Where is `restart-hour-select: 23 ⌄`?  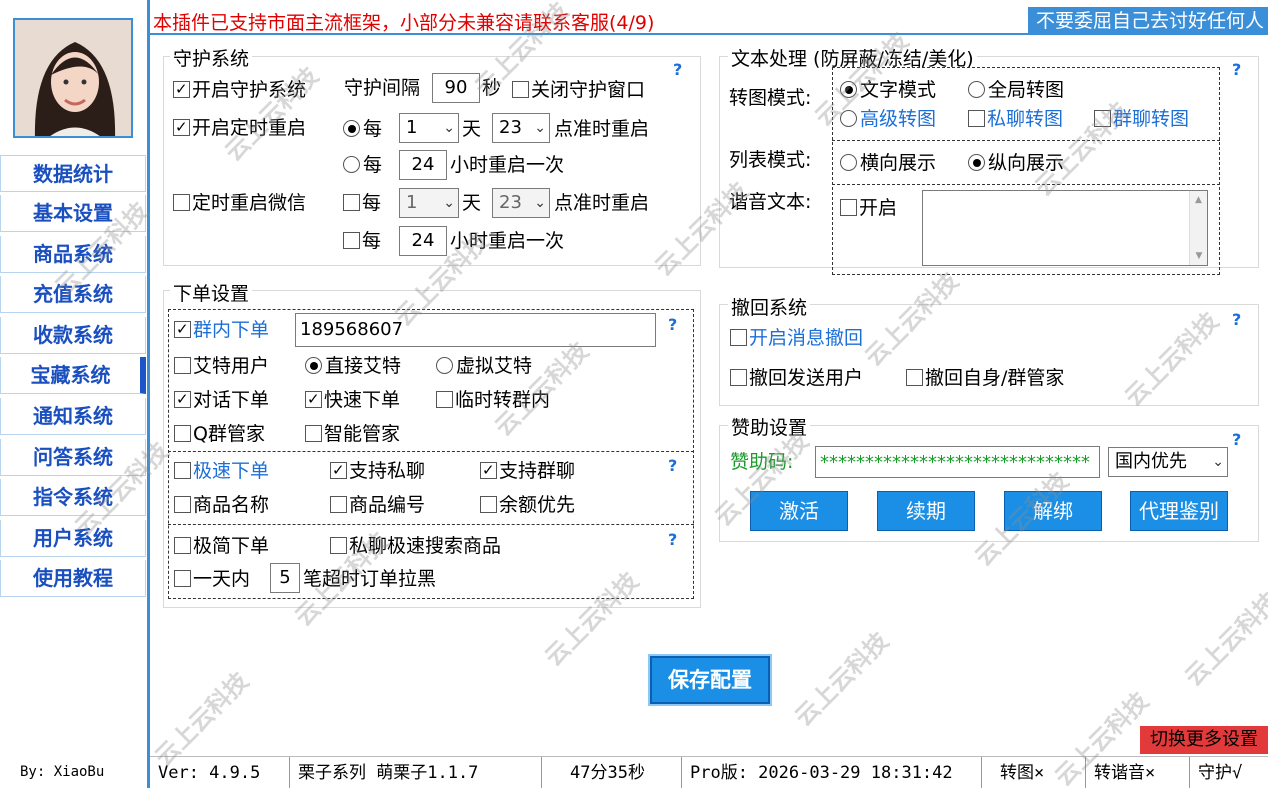
restart-hour-select: 23 ⌄ is located at coordinates (521, 128).